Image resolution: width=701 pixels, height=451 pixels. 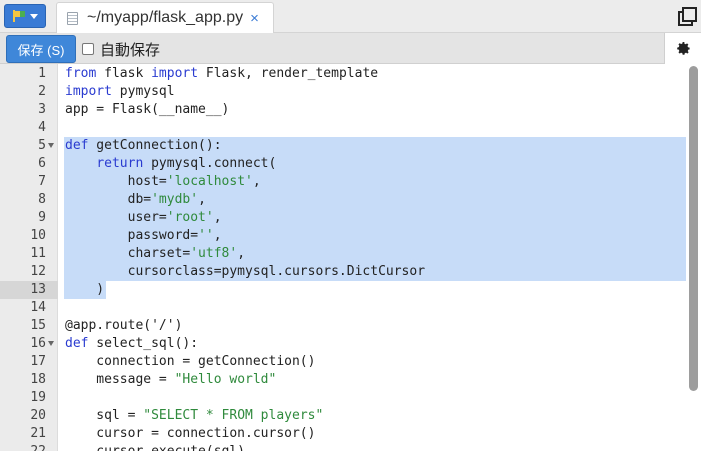 I want to click on settings-button, so click(x=682, y=48).